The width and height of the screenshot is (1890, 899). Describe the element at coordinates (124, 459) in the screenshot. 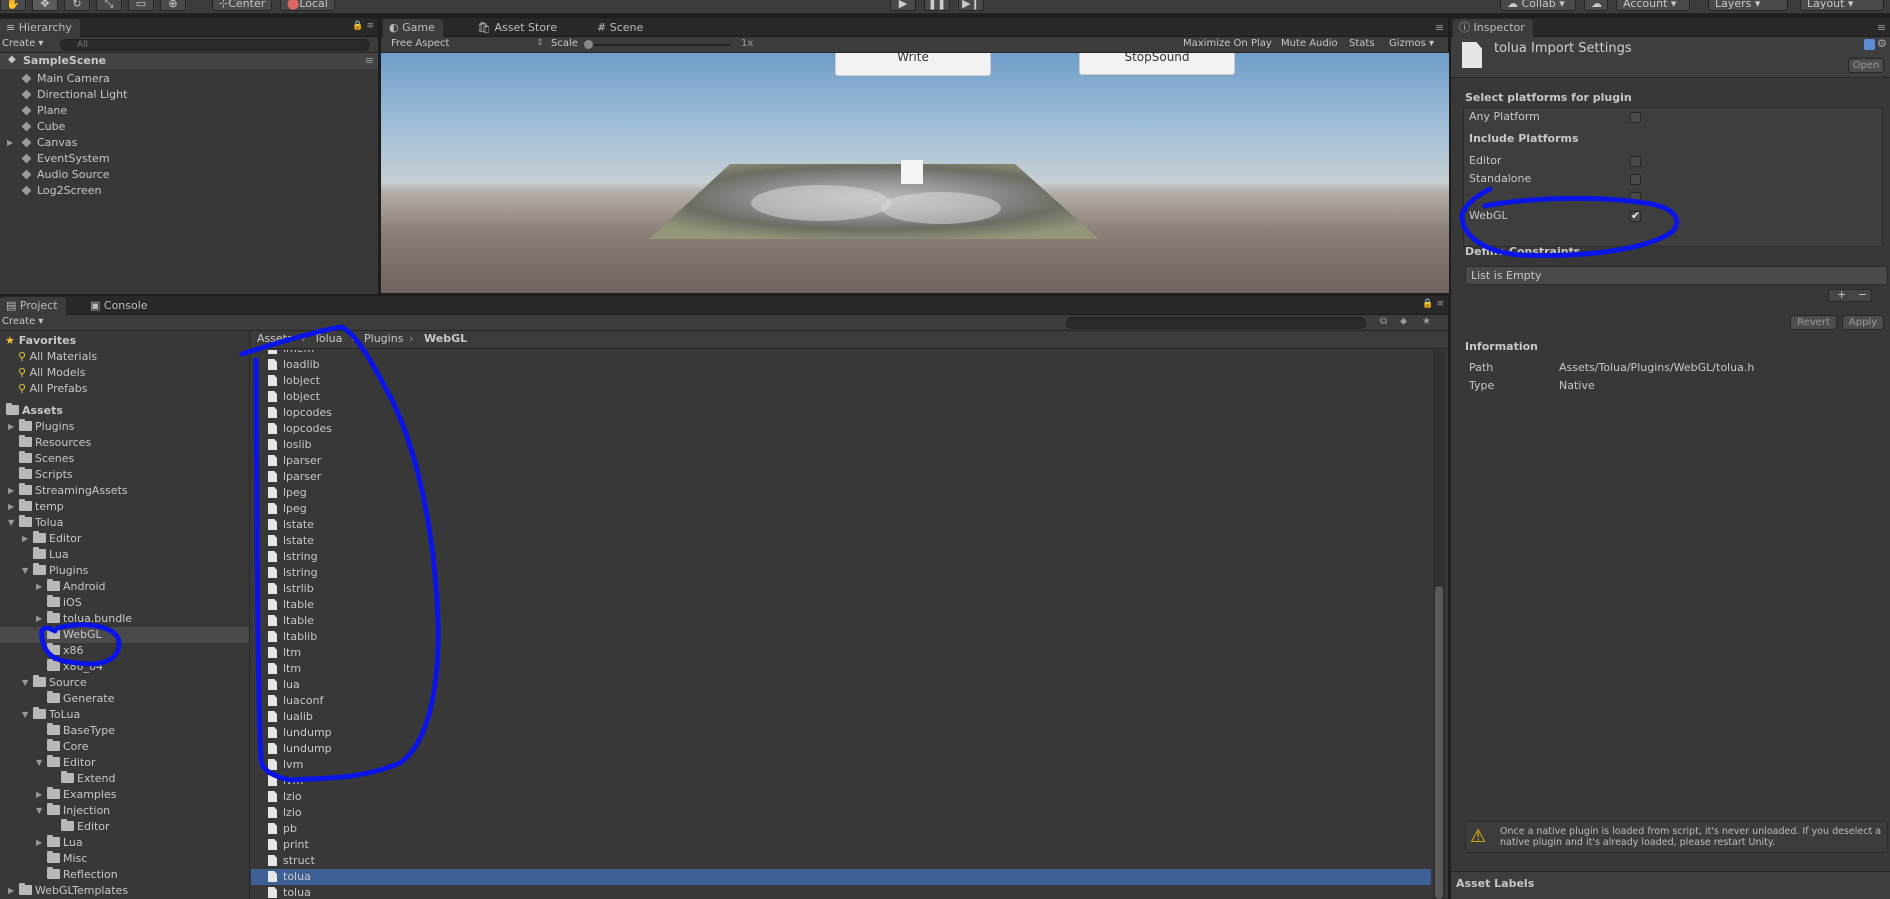

I see `folder-tree-item: Scenes` at that location.